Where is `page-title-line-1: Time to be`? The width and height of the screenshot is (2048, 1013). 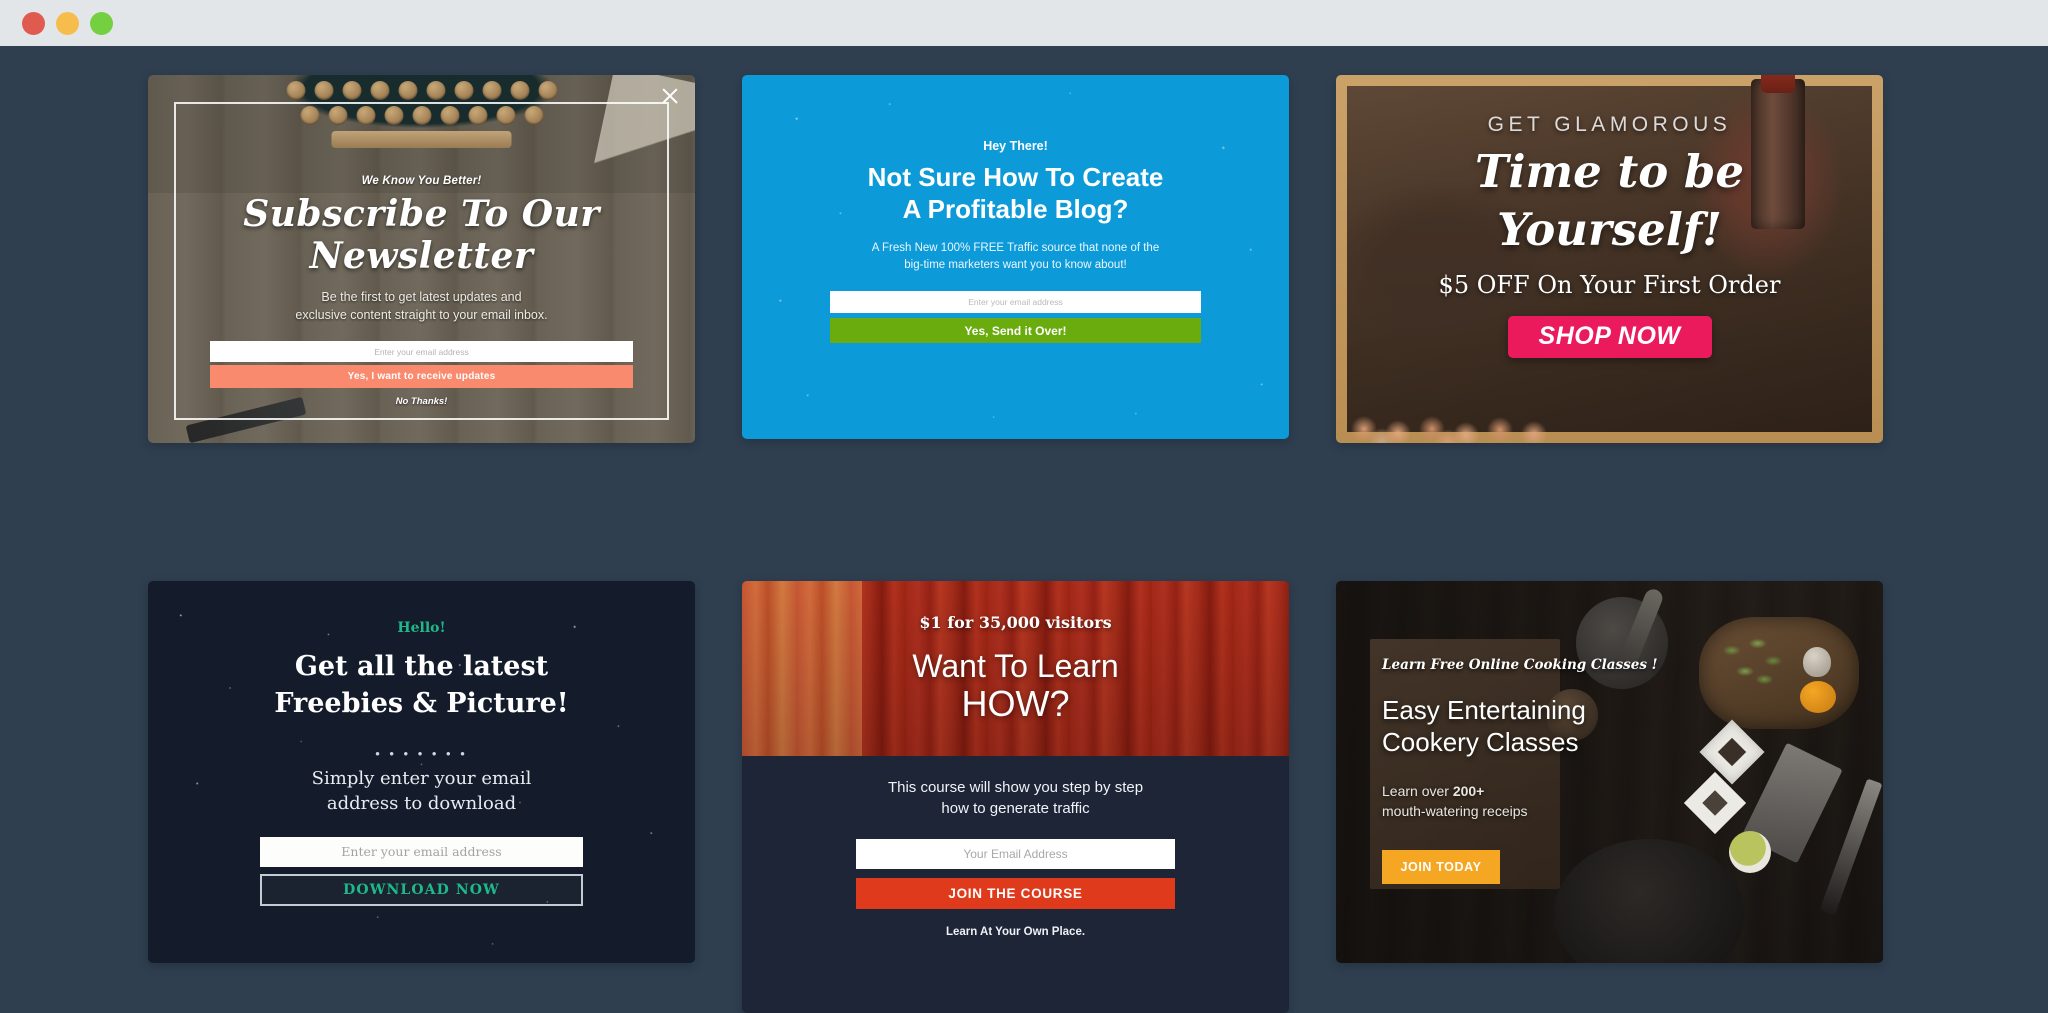 page-title-line-1: Time to be is located at coordinates (1609, 171).